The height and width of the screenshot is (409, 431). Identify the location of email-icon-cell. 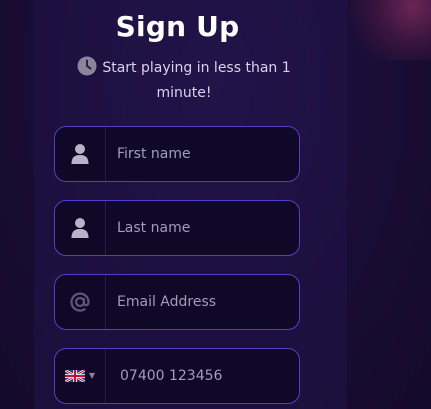
(80, 302).